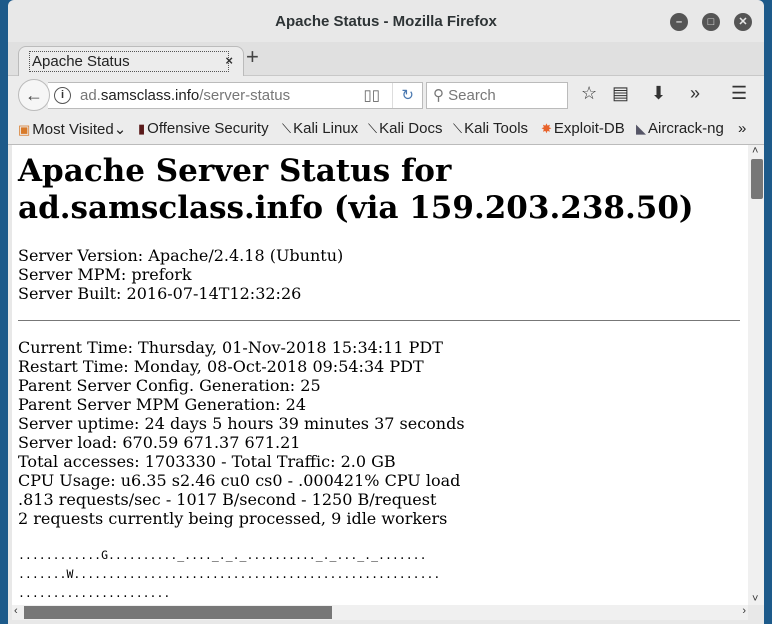 The width and height of the screenshot is (772, 624). What do you see at coordinates (743, 22) in the screenshot?
I see `close-window-button: ✕` at bounding box center [743, 22].